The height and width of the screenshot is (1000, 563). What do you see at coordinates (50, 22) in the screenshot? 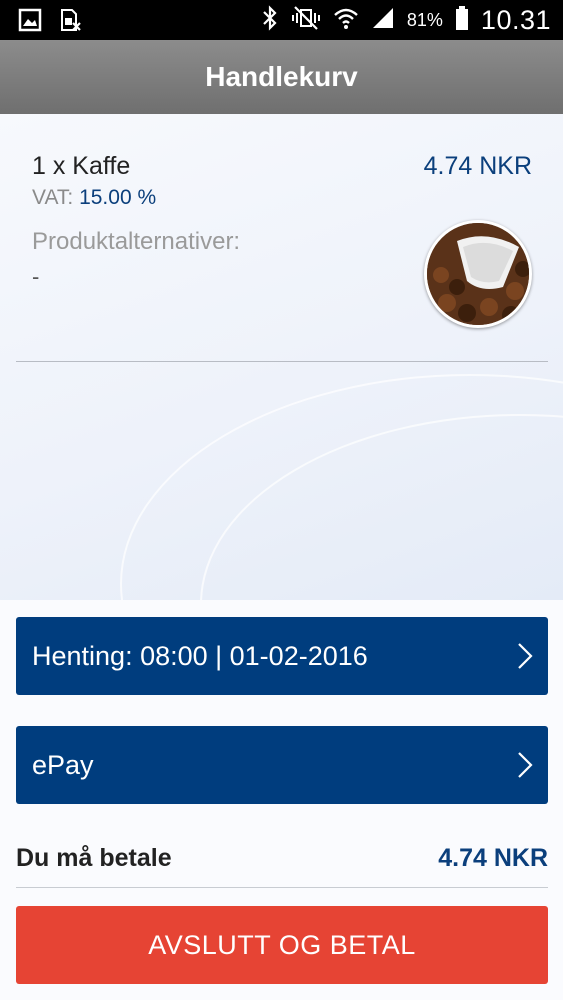
I see `status-left-icons` at bounding box center [50, 22].